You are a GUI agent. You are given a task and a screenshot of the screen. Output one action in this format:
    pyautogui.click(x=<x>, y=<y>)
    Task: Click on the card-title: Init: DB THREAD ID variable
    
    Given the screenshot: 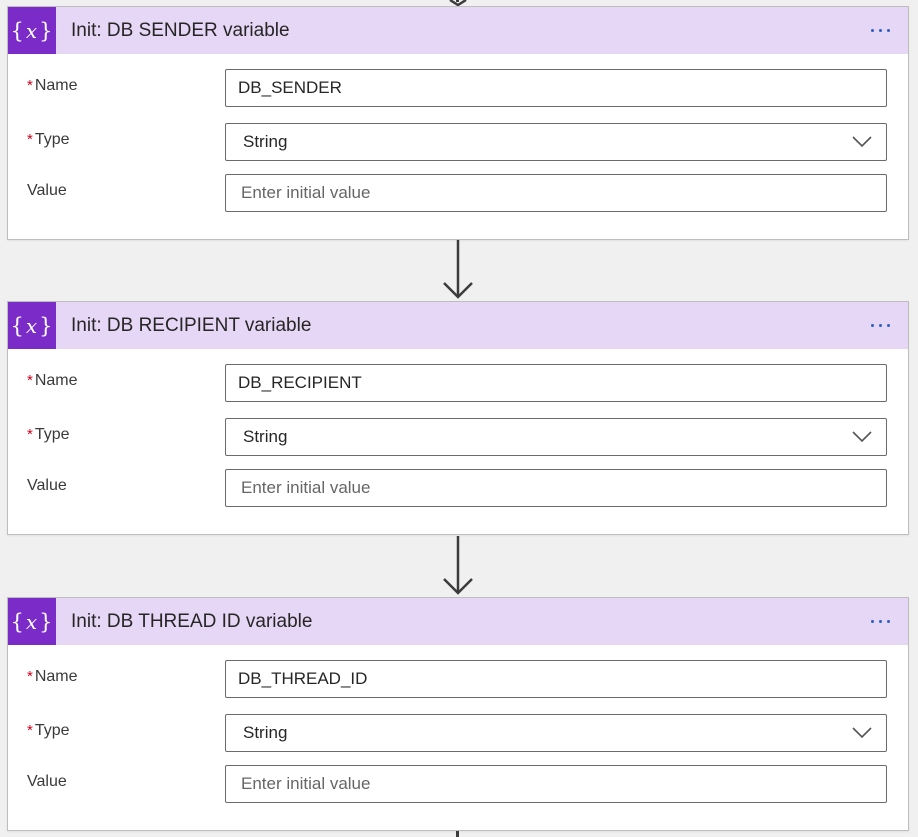 What is the action you would take?
    pyautogui.click(x=192, y=621)
    